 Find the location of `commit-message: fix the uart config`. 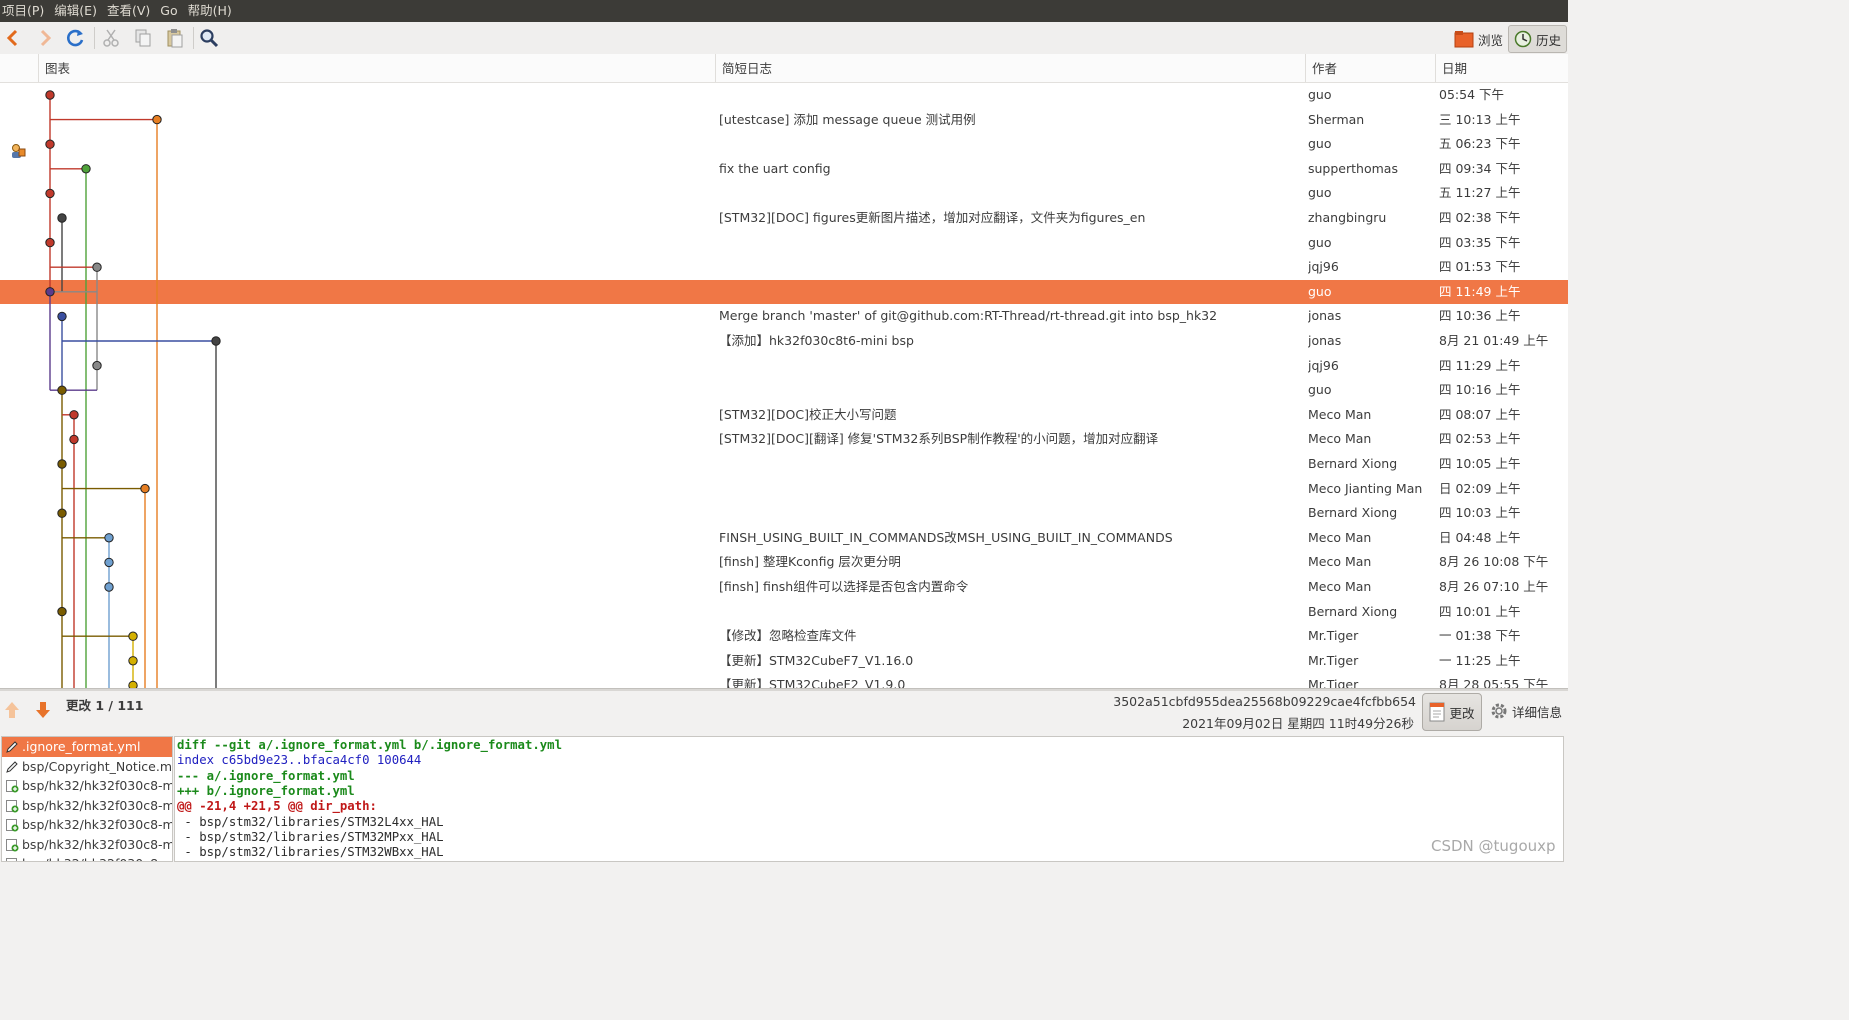

commit-message: fix the uart config is located at coordinates (775, 168).